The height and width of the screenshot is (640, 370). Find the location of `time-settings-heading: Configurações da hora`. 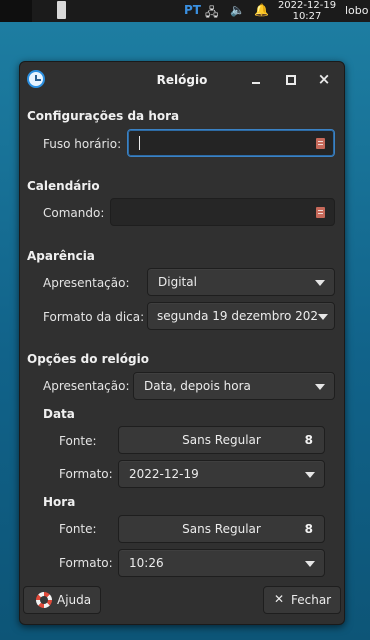

time-settings-heading: Configurações da hora is located at coordinates (103, 116).